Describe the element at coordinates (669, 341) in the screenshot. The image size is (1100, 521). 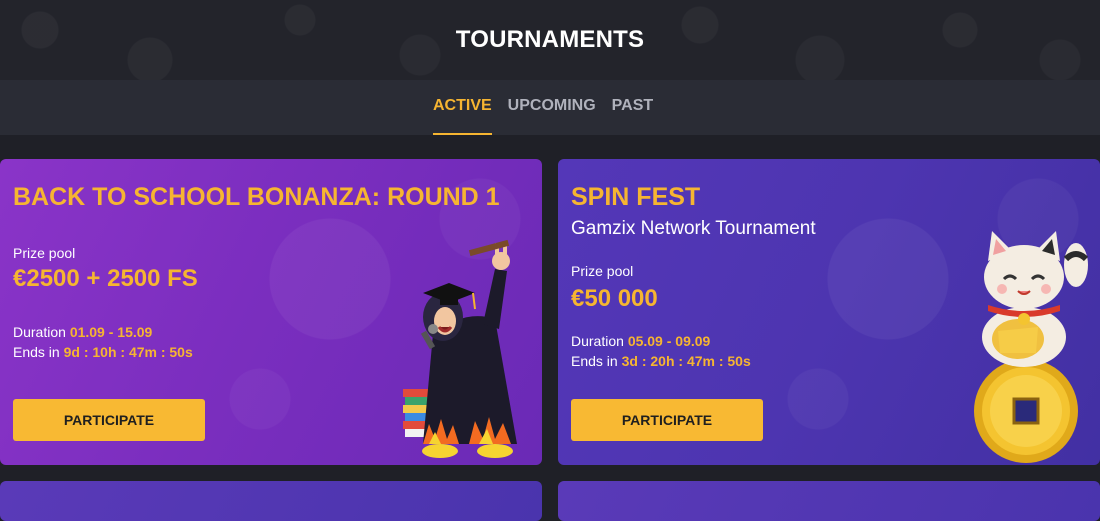
I see `duration-value: 05.09 - 09.09` at that location.